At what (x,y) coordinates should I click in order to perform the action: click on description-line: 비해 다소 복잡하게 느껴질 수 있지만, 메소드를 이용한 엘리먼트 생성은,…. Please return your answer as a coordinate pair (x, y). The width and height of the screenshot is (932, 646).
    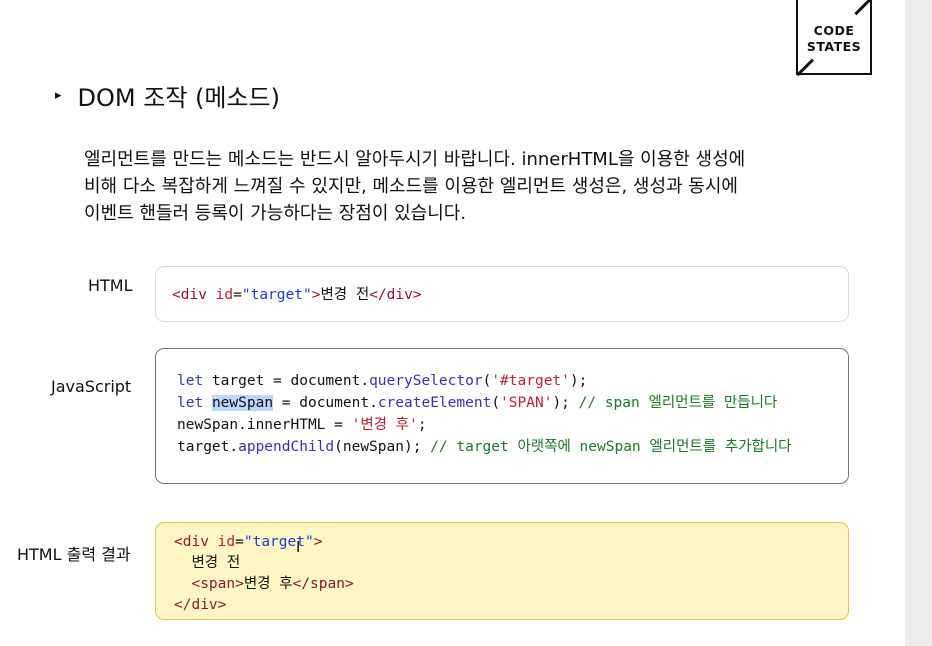
    Looking at the image, I should click on (411, 186).